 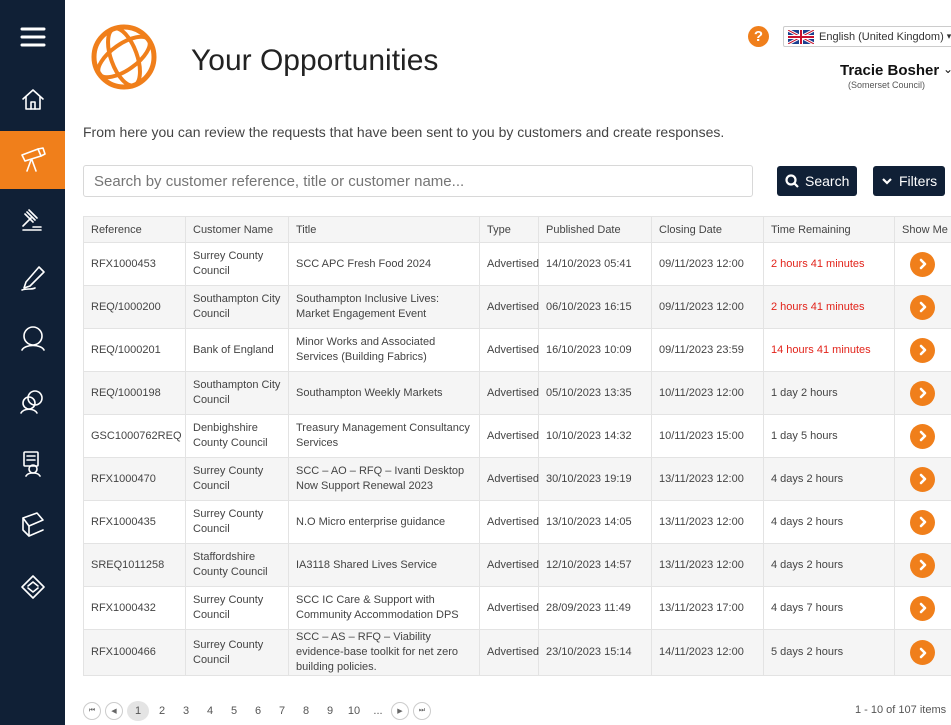 What do you see at coordinates (162, 711) in the screenshot?
I see `page-number-button: 2` at bounding box center [162, 711].